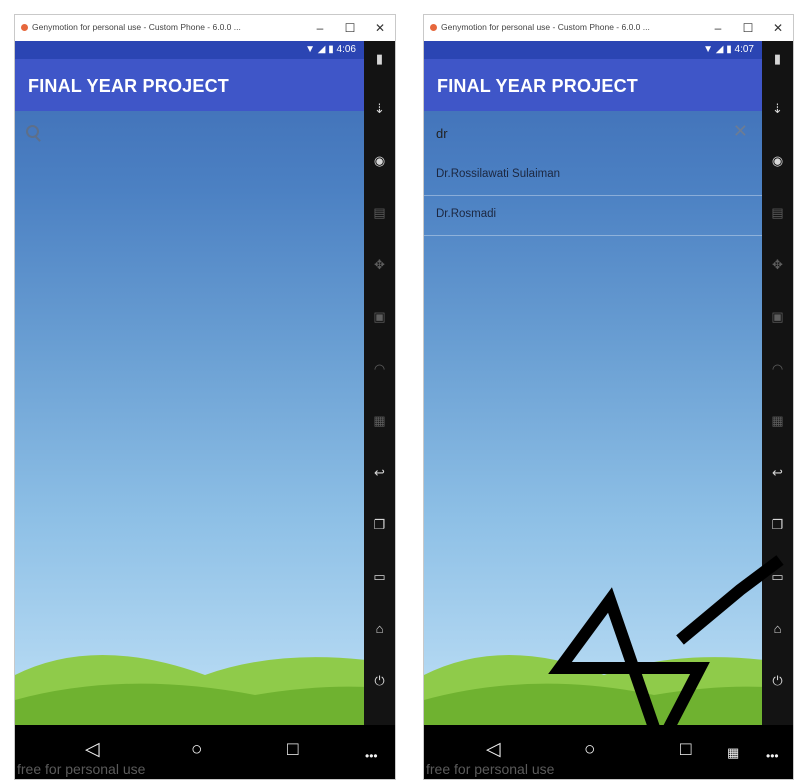  I want to click on search-bar, so click(189, 133).